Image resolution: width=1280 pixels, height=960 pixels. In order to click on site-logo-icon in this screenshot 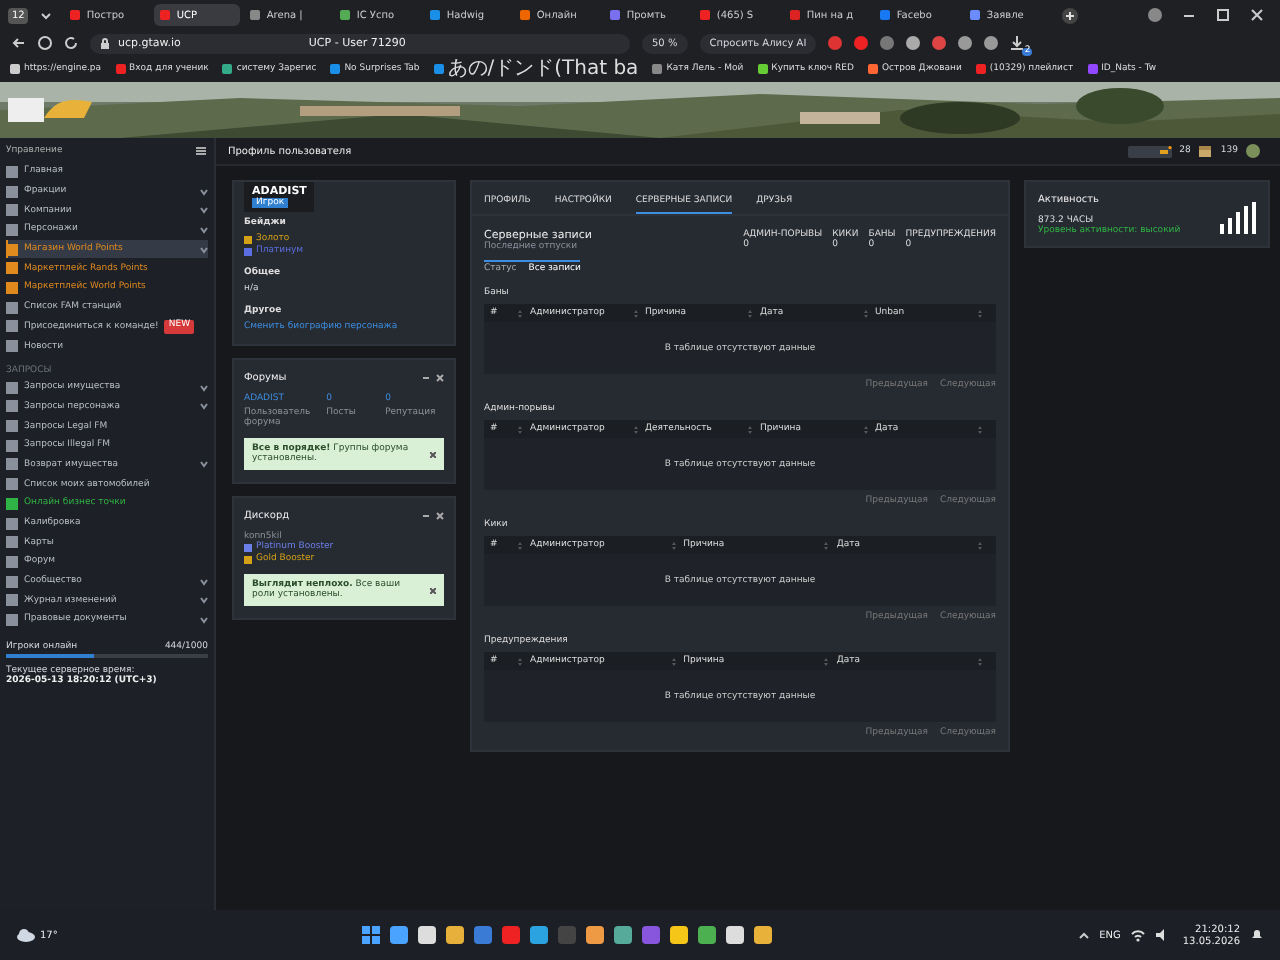, I will do `click(52, 110)`.